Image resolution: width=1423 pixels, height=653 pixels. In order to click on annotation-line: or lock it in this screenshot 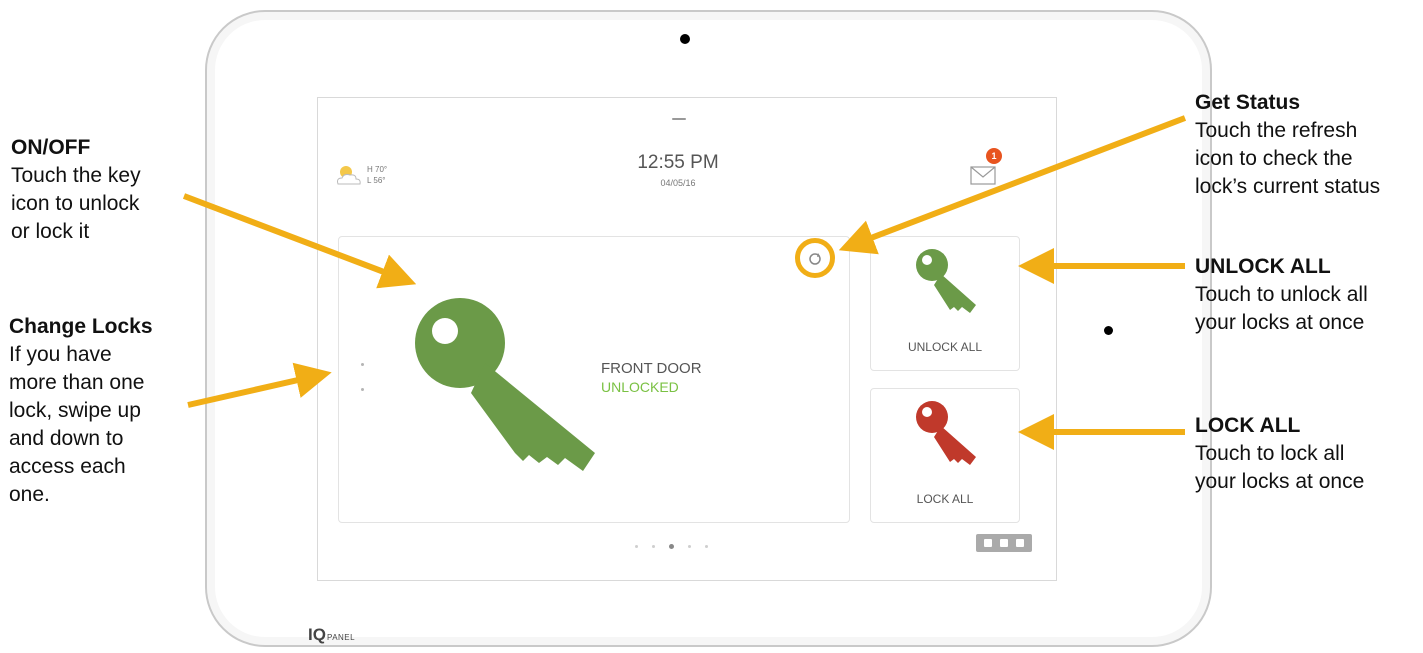, I will do `click(50, 231)`.